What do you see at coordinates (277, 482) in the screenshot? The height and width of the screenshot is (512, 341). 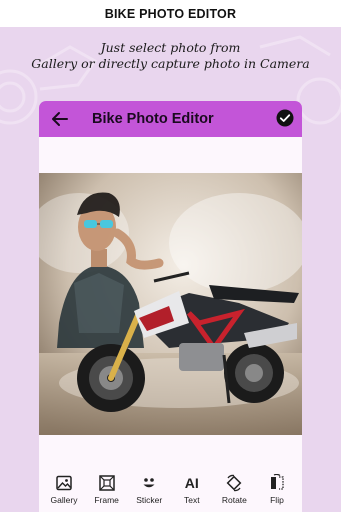 I see `flip-icon` at bounding box center [277, 482].